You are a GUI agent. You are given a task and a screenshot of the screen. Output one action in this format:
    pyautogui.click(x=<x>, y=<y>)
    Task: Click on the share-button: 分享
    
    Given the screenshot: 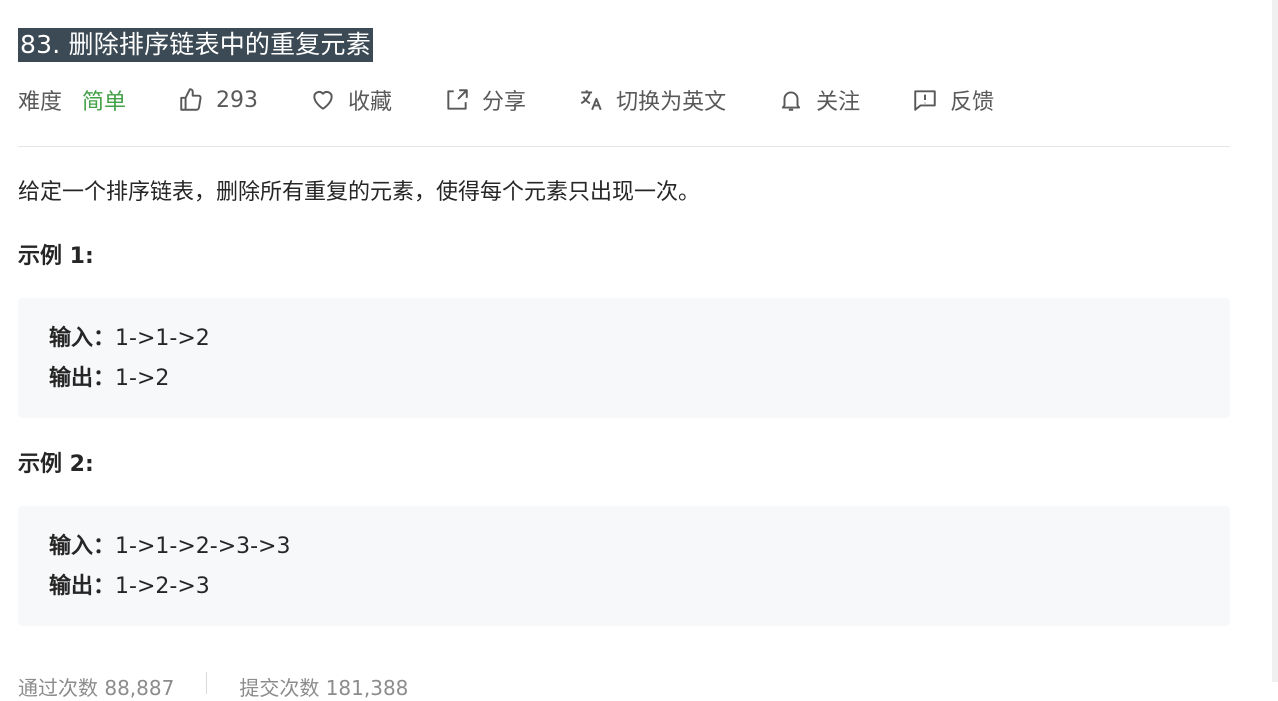 What is the action you would take?
    pyautogui.click(x=485, y=100)
    